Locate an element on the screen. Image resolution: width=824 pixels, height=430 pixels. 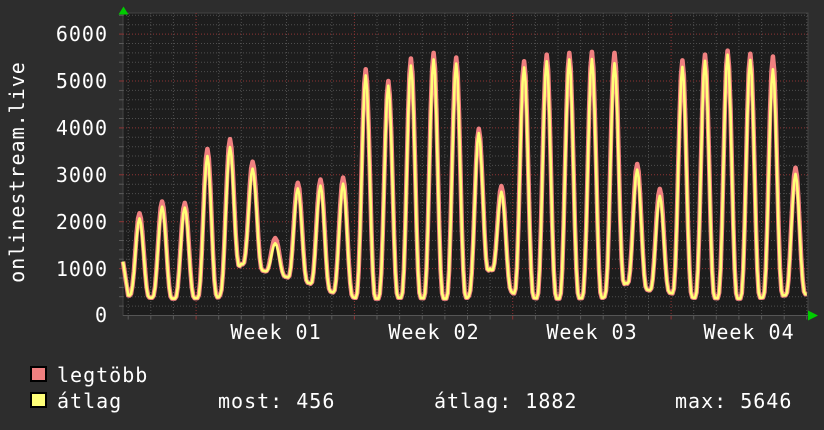
x-axis-label-week-04: Week 04 is located at coordinates (749, 332).